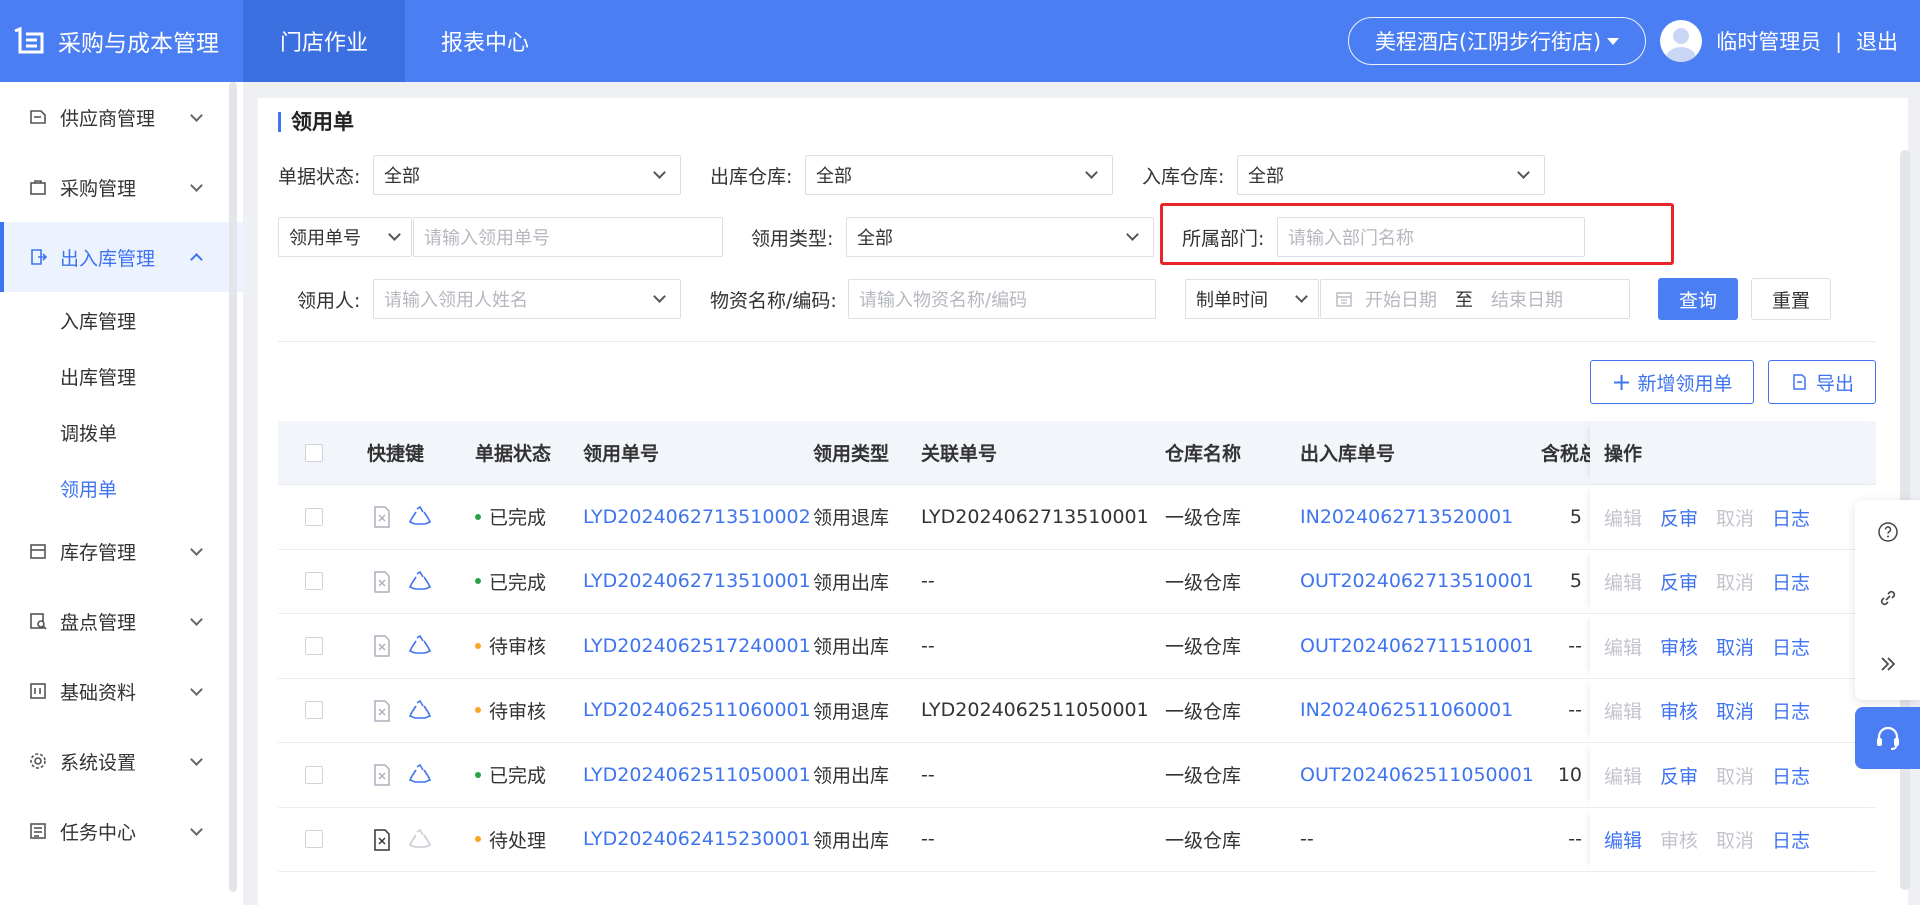 Image resolution: width=1920 pixels, height=905 pixels. Describe the element at coordinates (1497, 41) in the screenshot. I see `store-selector: 美程酒店(江阴步行街店)` at that location.